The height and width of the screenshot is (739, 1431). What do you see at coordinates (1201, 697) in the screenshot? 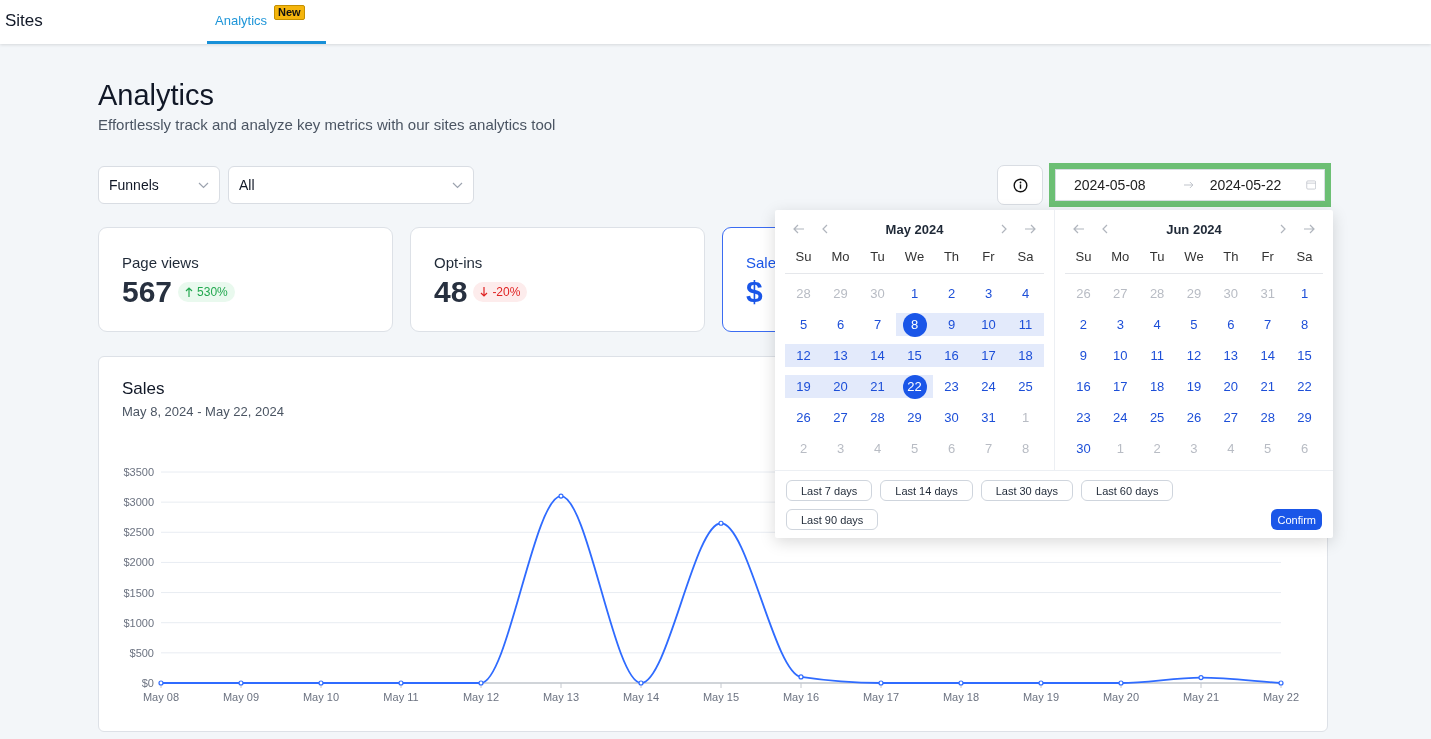
I see `x-axis-label: May 21` at bounding box center [1201, 697].